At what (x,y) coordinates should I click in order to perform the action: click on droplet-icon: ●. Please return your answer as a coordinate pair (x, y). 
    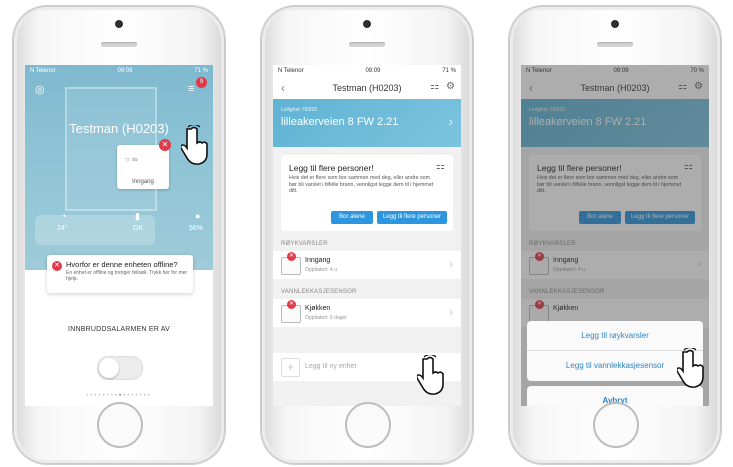
    Looking at the image, I should click on (198, 216).